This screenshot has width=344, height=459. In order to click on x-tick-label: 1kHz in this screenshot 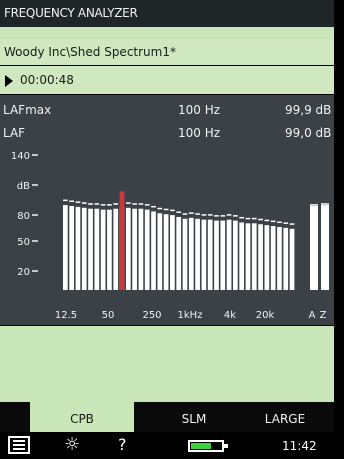, I will do `click(190, 315)`.